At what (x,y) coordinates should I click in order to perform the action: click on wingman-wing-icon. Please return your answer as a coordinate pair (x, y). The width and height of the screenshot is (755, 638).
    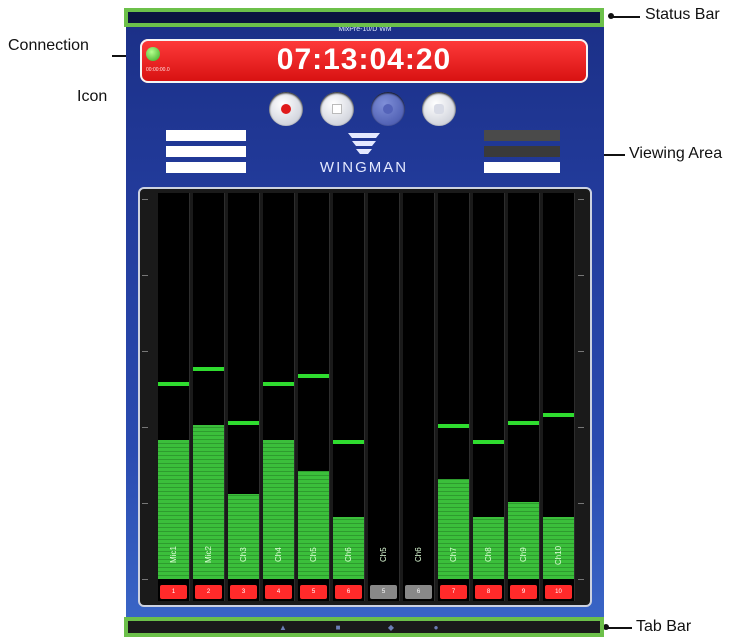
    Looking at the image, I should click on (364, 143).